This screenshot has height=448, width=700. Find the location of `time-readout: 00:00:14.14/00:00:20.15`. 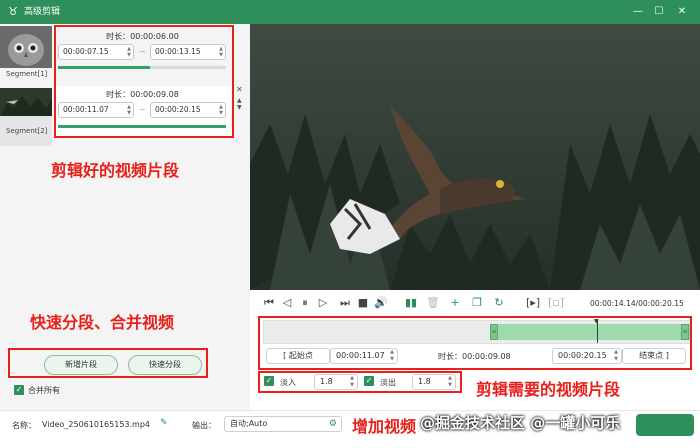

time-readout: 00:00:14.14/00:00:20.15 is located at coordinates (637, 303).